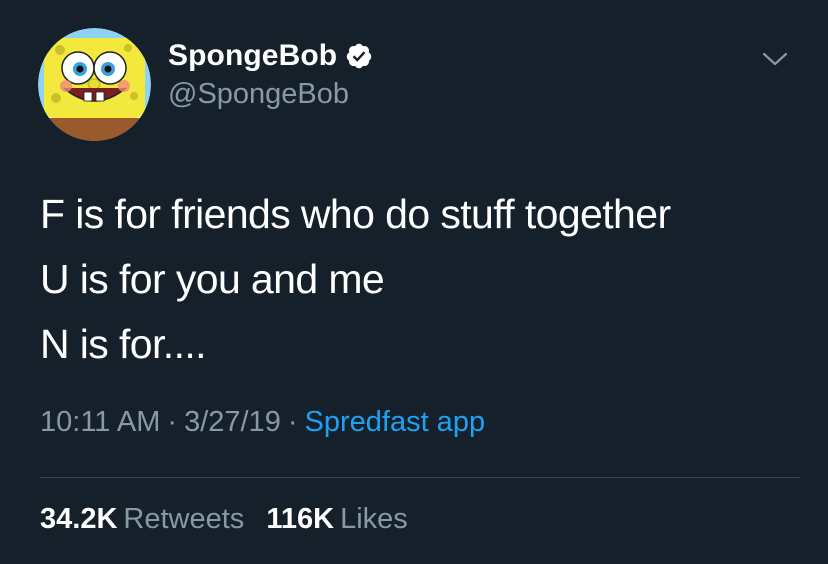 Image resolution: width=828 pixels, height=564 pixels. Describe the element at coordinates (212, 279) in the screenshot. I see `tweet-line: U is for you and me` at that location.